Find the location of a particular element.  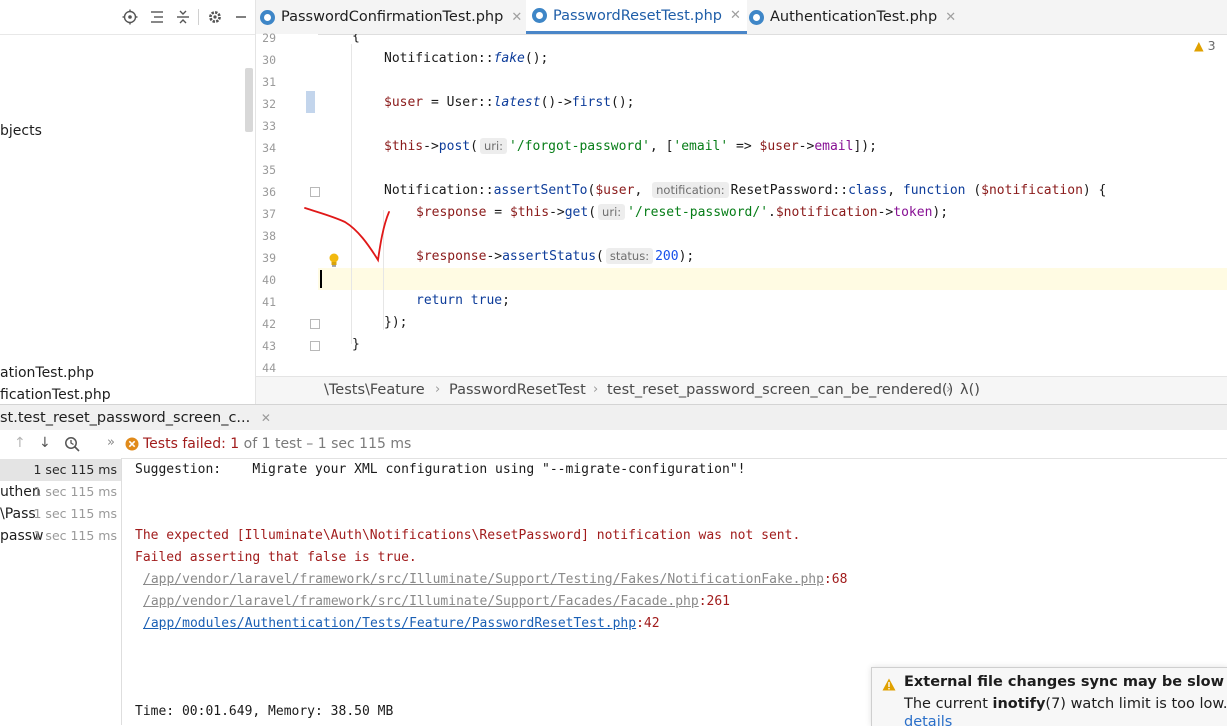

code-line-30: Notification::fake(); is located at coordinates (466, 59).